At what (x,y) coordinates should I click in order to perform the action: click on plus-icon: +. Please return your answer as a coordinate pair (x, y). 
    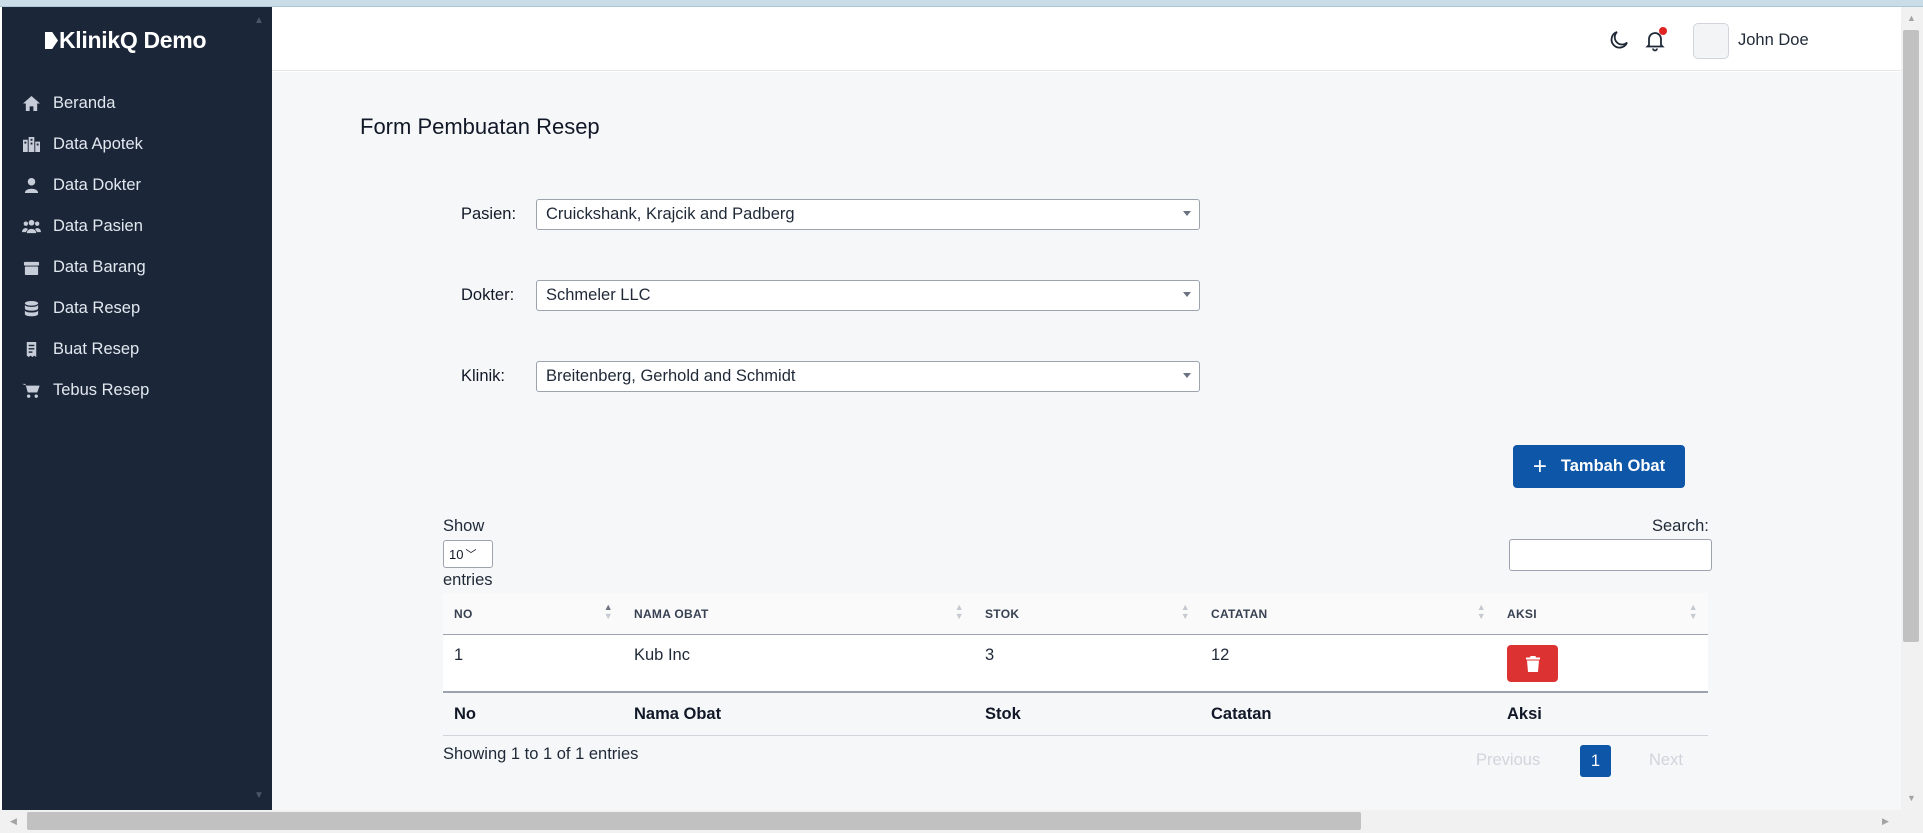
    Looking at the image, I should click on (1539, 466).